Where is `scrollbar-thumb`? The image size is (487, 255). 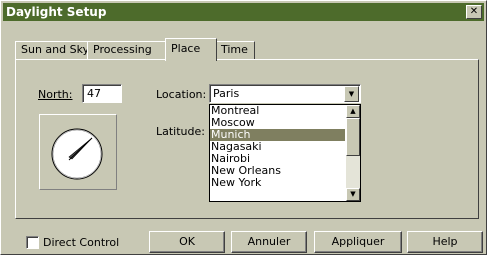 scrollbar-thumb is located at coordinates (353, 137).